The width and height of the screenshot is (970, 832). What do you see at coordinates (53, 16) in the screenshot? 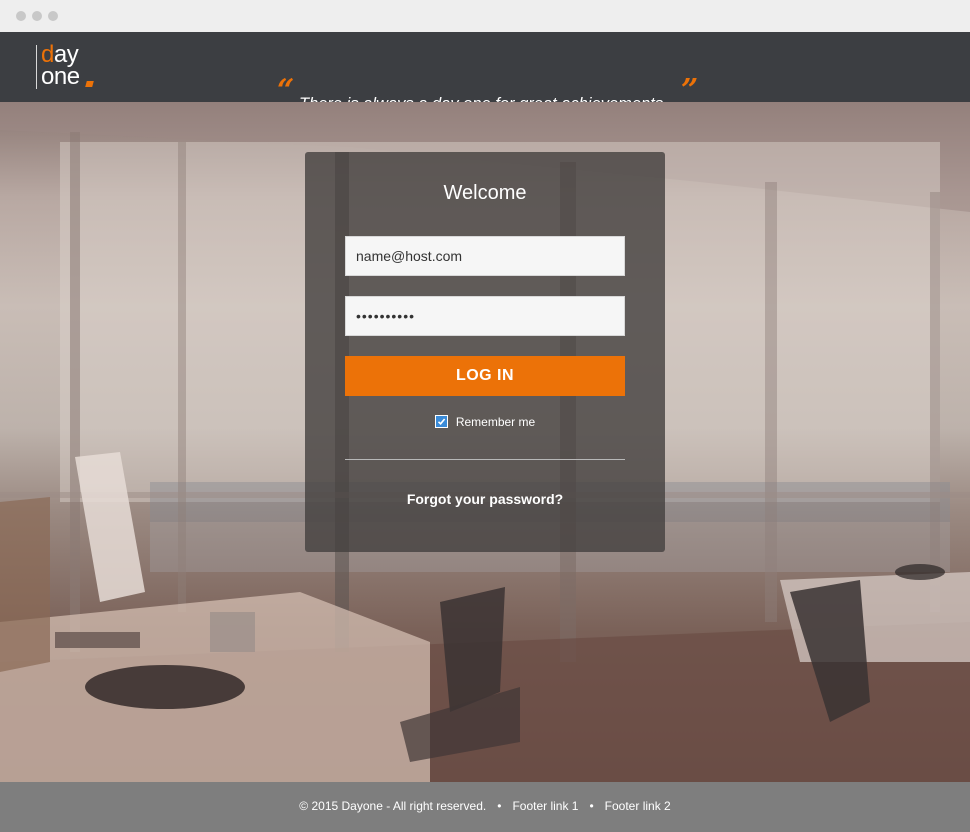
I see `window-maximize-dot` at bounding box center [53, 16].